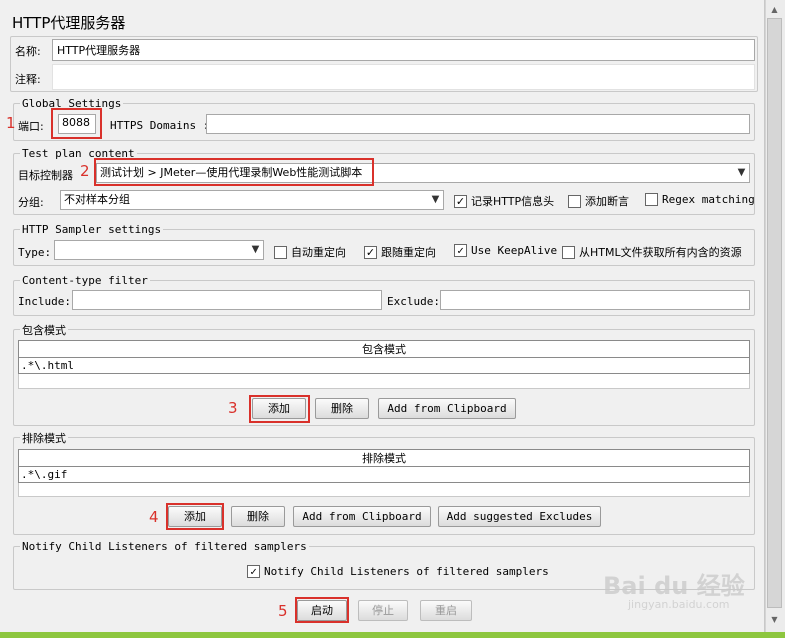  I want to click on scrollbar-thumb, so click(774, 313).